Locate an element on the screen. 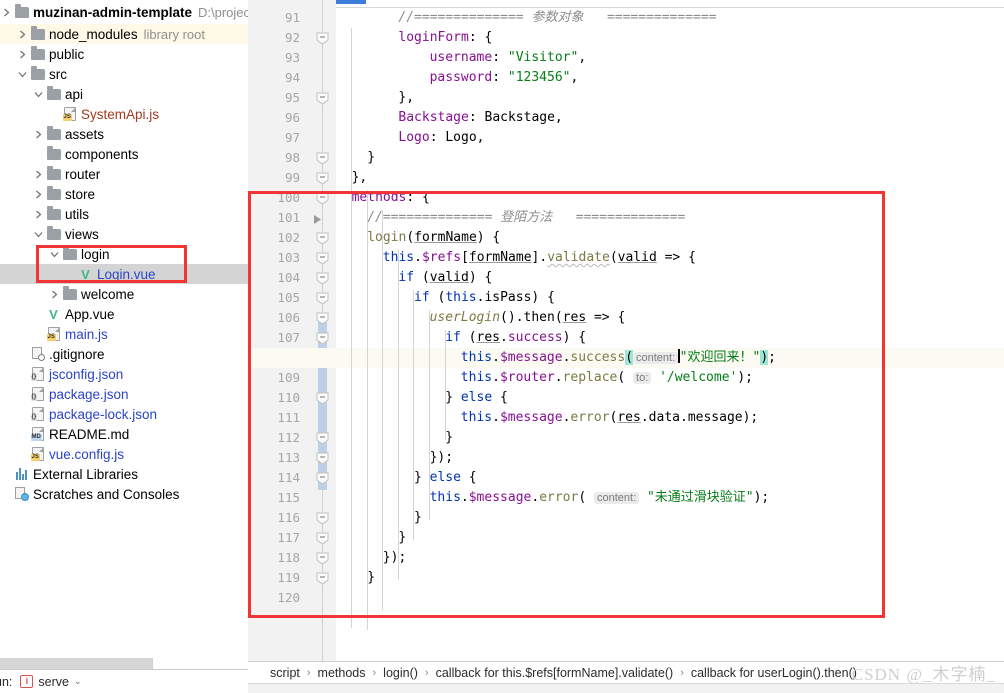  tree-item-views: views is located at coordinates (124, 234).